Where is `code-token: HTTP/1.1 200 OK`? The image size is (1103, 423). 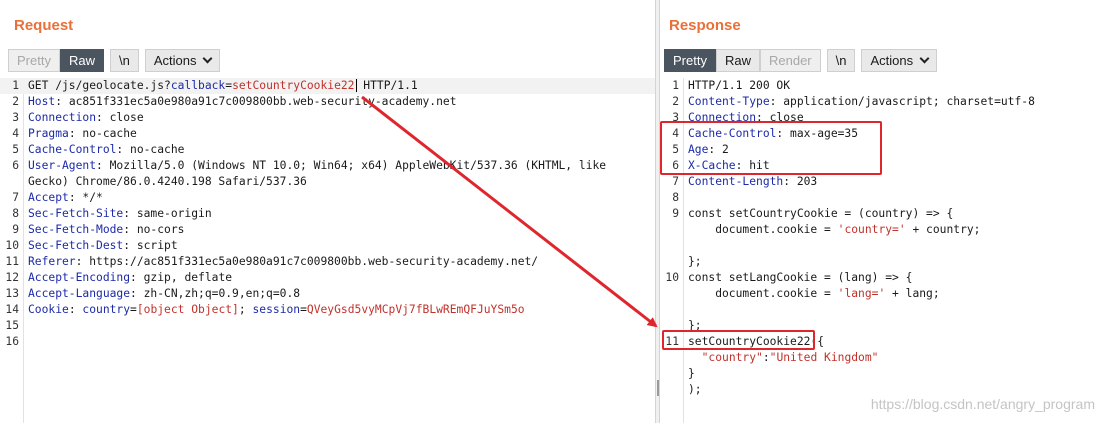
code-token: HTTP/1.1 200 OK is located at coordinates (739, 85).